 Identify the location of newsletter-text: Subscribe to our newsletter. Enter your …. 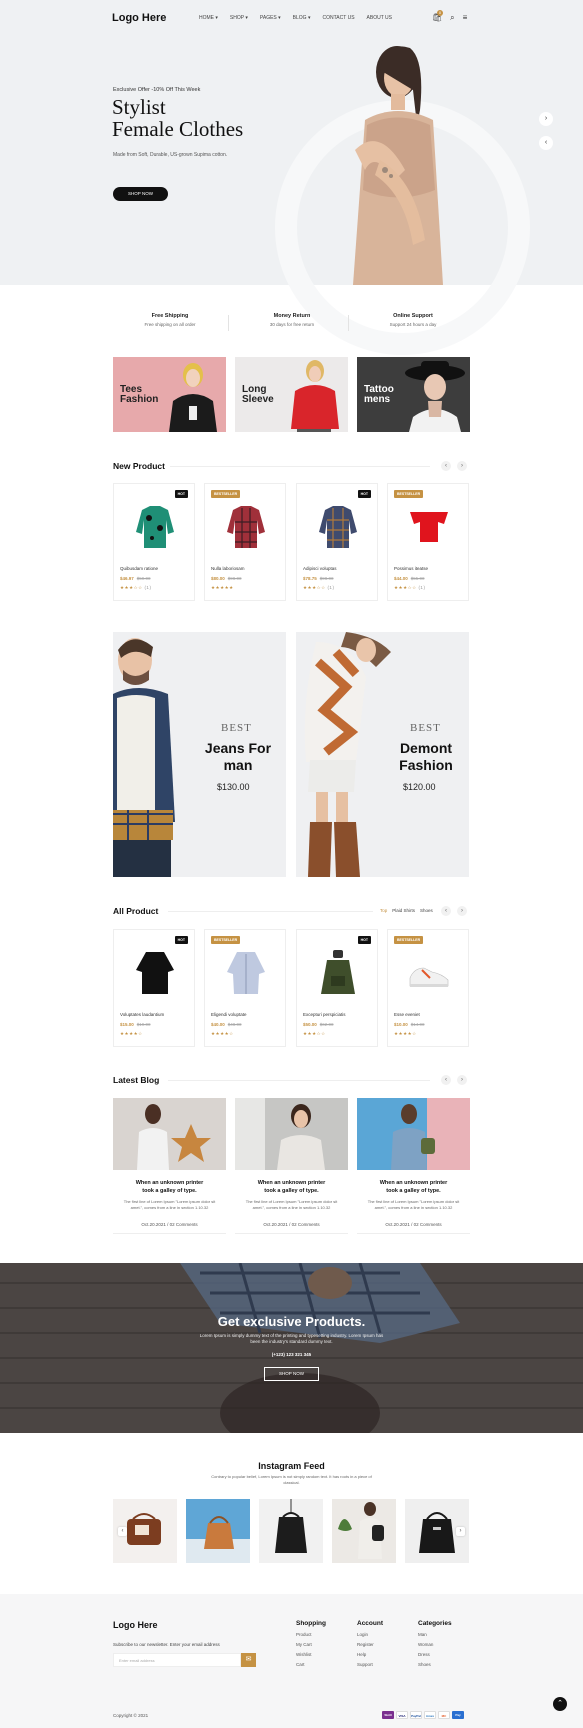
(166, 1644).